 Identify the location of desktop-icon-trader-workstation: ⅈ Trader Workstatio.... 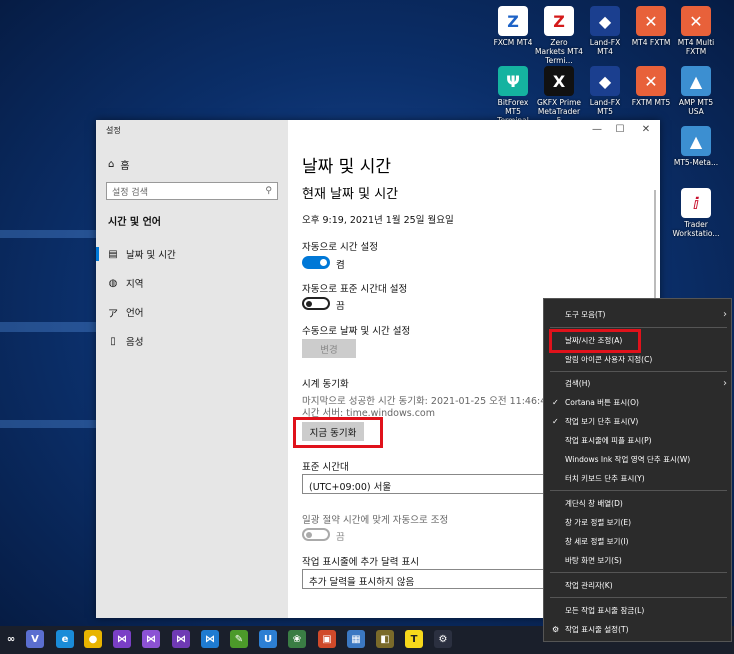
(696, 213).